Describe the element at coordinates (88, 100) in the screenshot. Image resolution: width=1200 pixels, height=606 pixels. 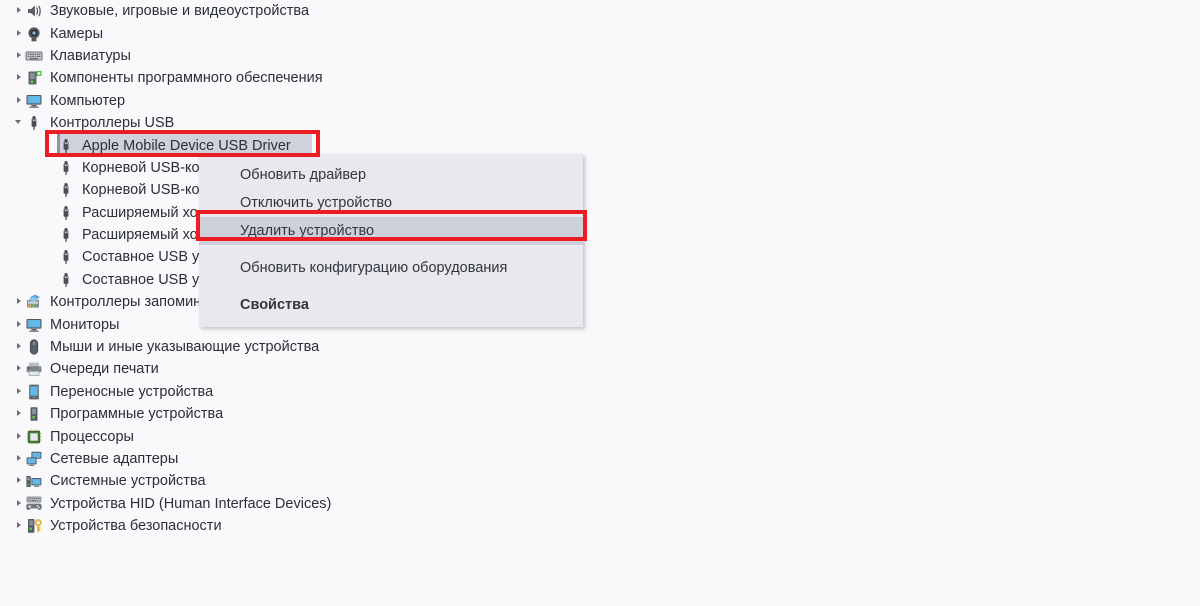
I see `tree-item-label: Компьютер` at that location.